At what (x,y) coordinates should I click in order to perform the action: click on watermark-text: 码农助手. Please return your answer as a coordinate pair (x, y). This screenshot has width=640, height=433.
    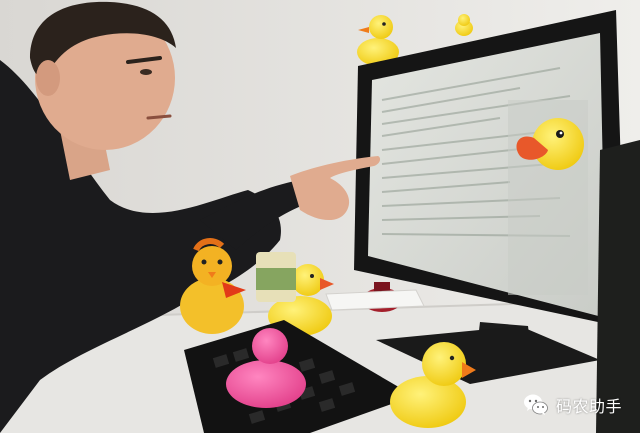
    Looking at the image, I should click on (588, 406).